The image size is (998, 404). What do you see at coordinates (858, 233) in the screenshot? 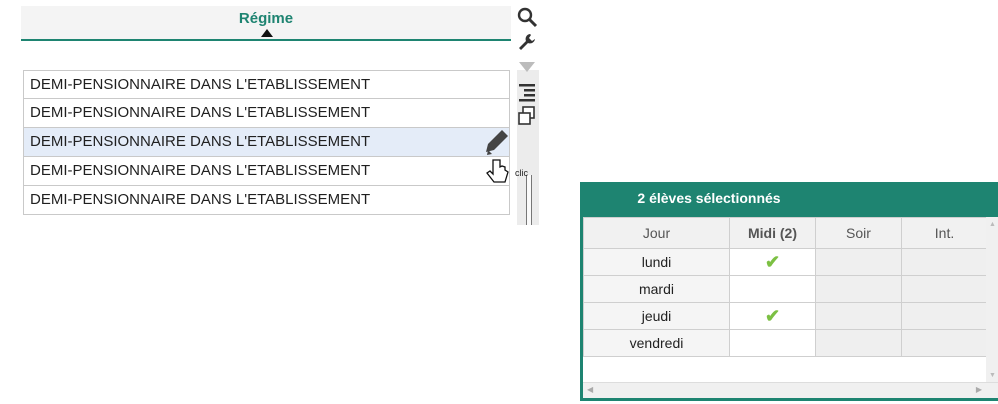
I see `column-header-soir: Soir` at bounding box center [858, 233].